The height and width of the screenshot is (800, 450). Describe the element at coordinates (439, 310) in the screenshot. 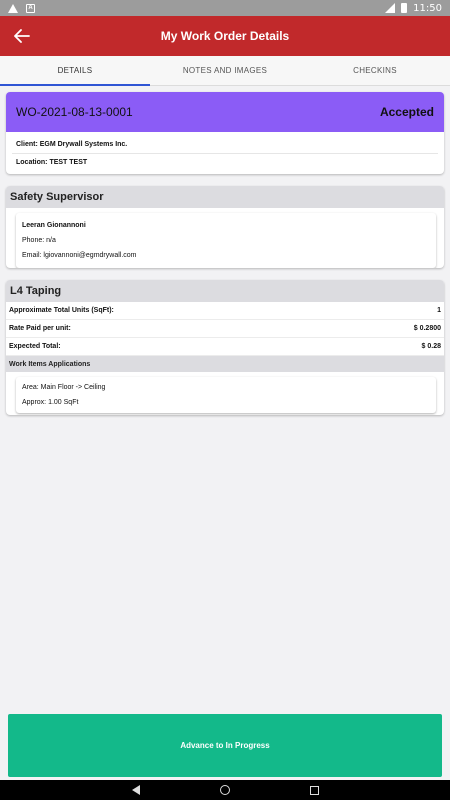

I see `row-value: 1` at that location.